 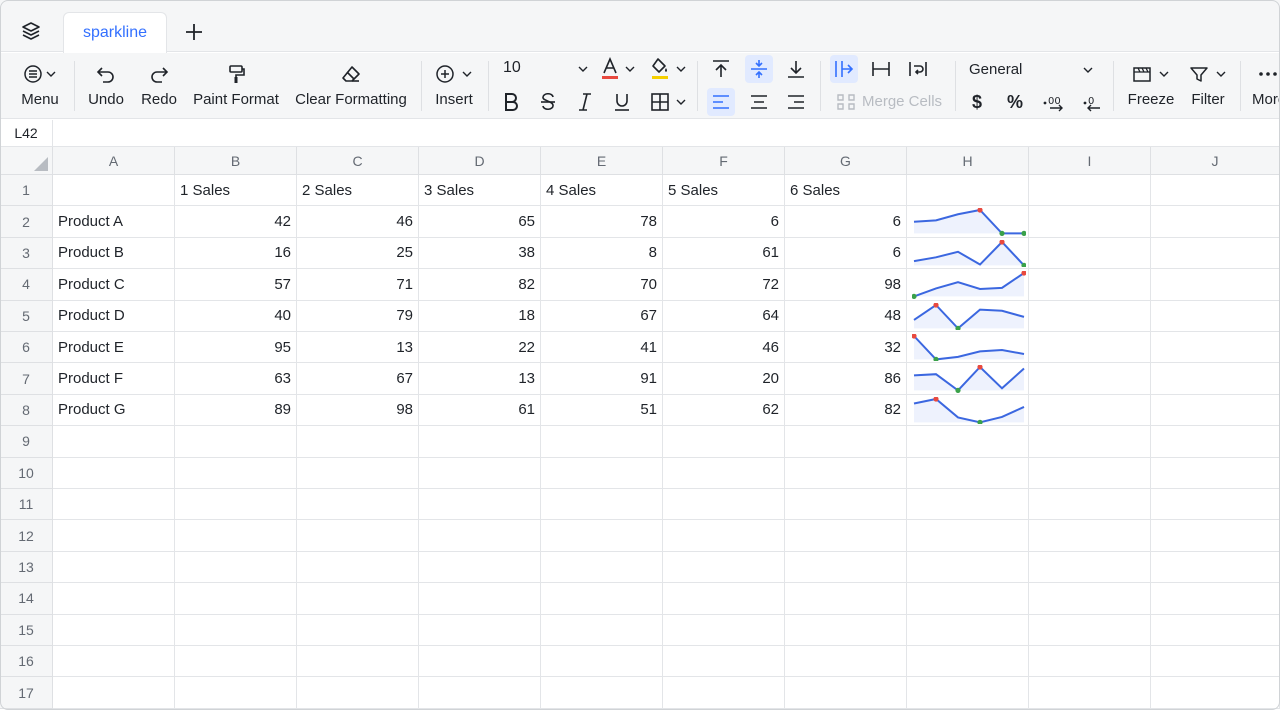 I want to click on cell-d14, so click(x=480, y=599).